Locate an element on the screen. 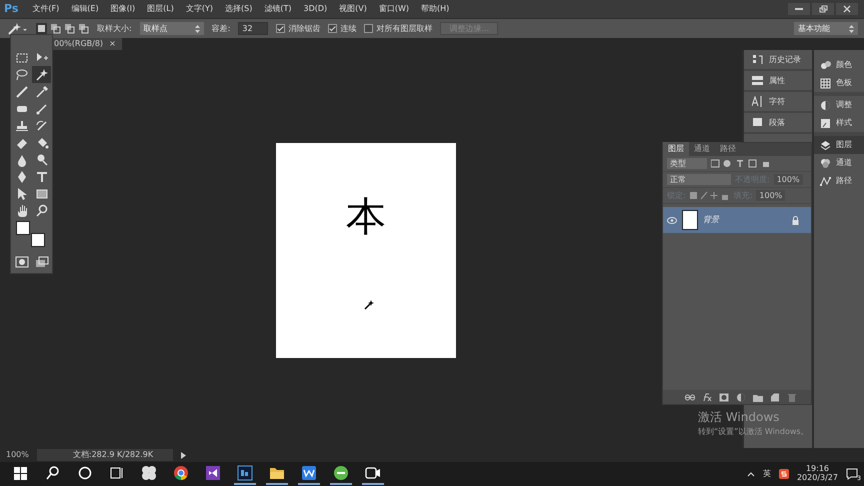  photoshop-icon is located at coordinates (245, 473).